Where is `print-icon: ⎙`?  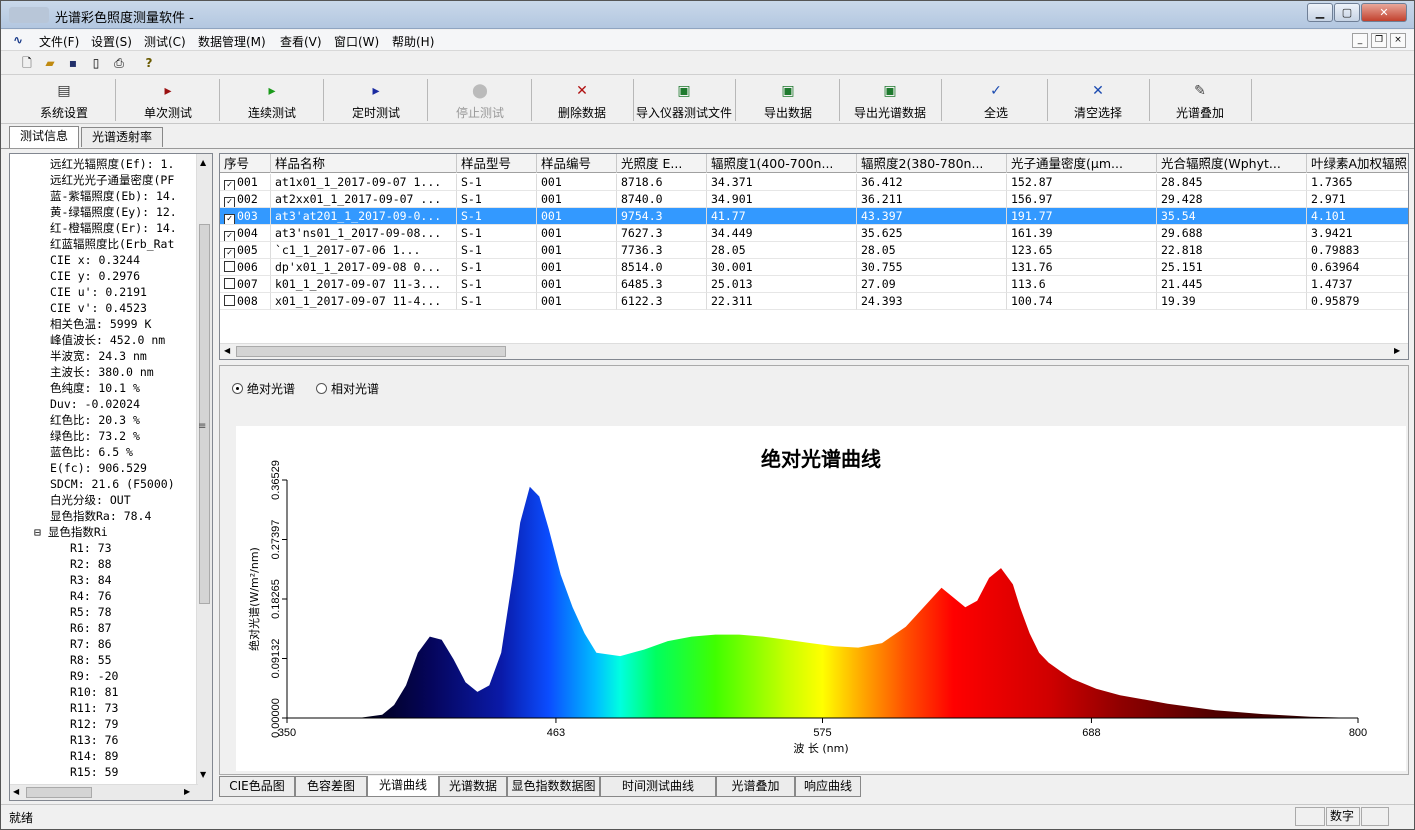 print-icon: ⎙ is located at coordinates (119, 63).